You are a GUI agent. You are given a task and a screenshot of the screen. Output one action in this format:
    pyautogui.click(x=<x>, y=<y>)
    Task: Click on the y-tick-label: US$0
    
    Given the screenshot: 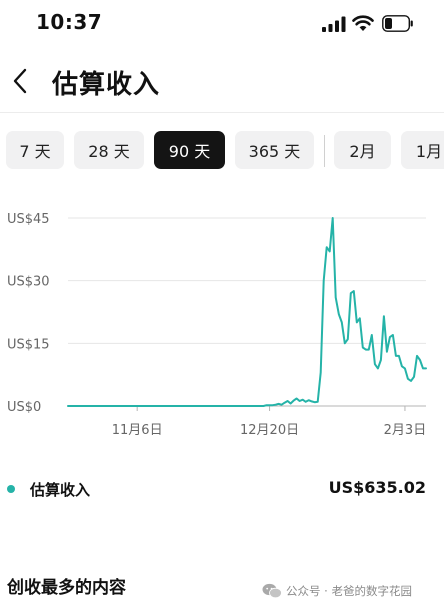 What is the action you would take?
    pyautogui.click(x=24, y=407)
    